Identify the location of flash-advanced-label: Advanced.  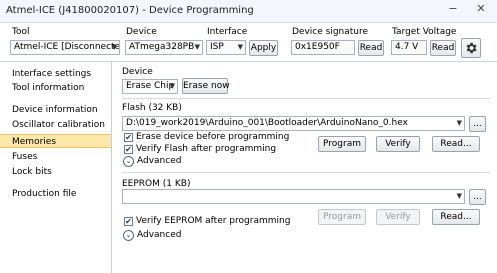
(159, 161).